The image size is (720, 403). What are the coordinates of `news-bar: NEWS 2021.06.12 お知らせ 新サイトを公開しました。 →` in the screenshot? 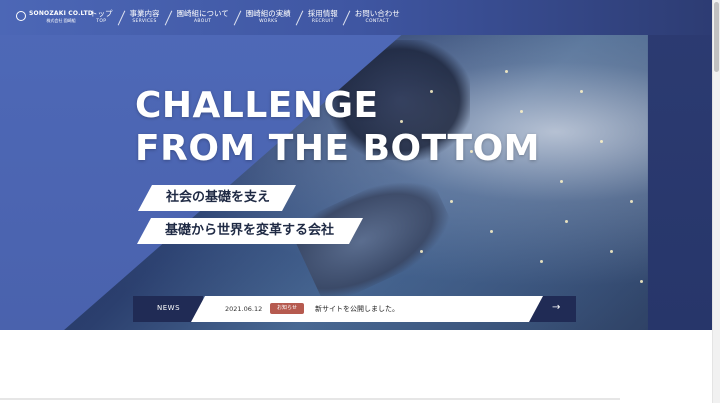 It's located at (354, 309).